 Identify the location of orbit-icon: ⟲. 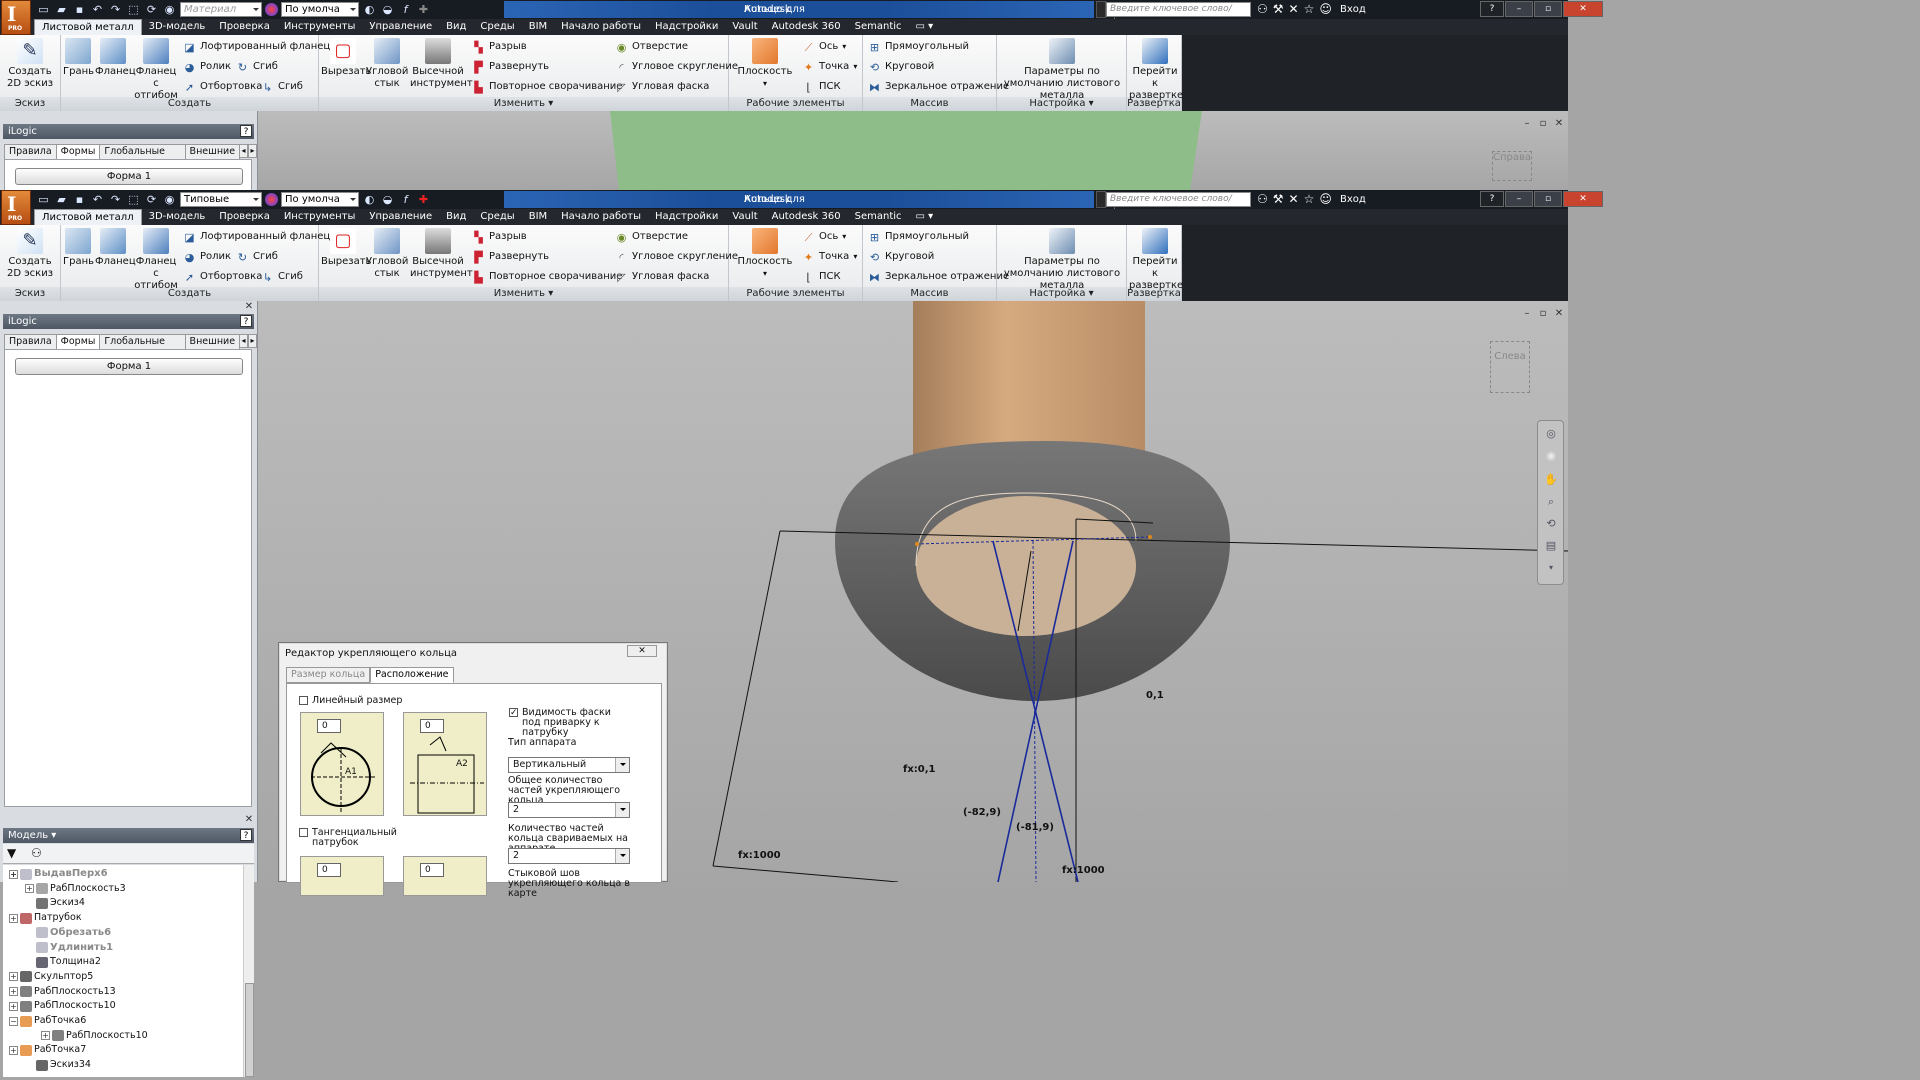
(1551, 524).